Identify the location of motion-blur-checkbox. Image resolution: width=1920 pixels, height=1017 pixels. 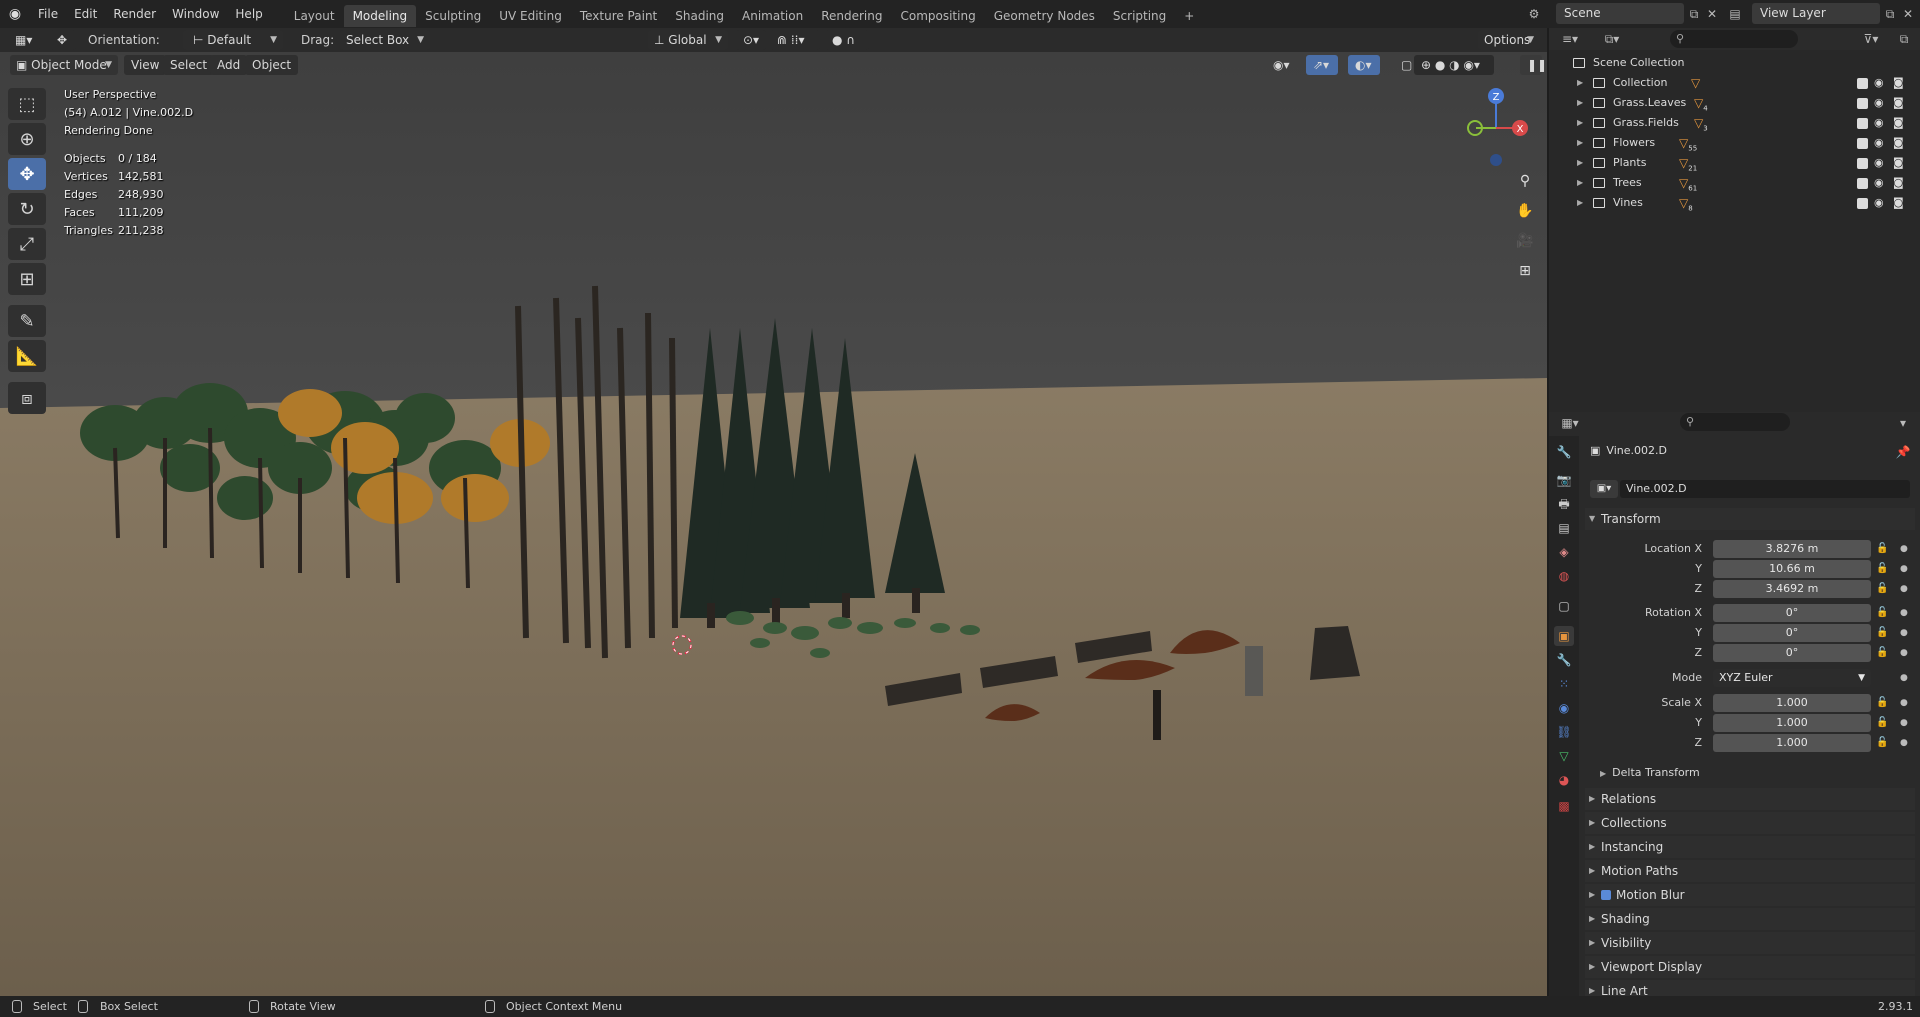
(1606, 895).